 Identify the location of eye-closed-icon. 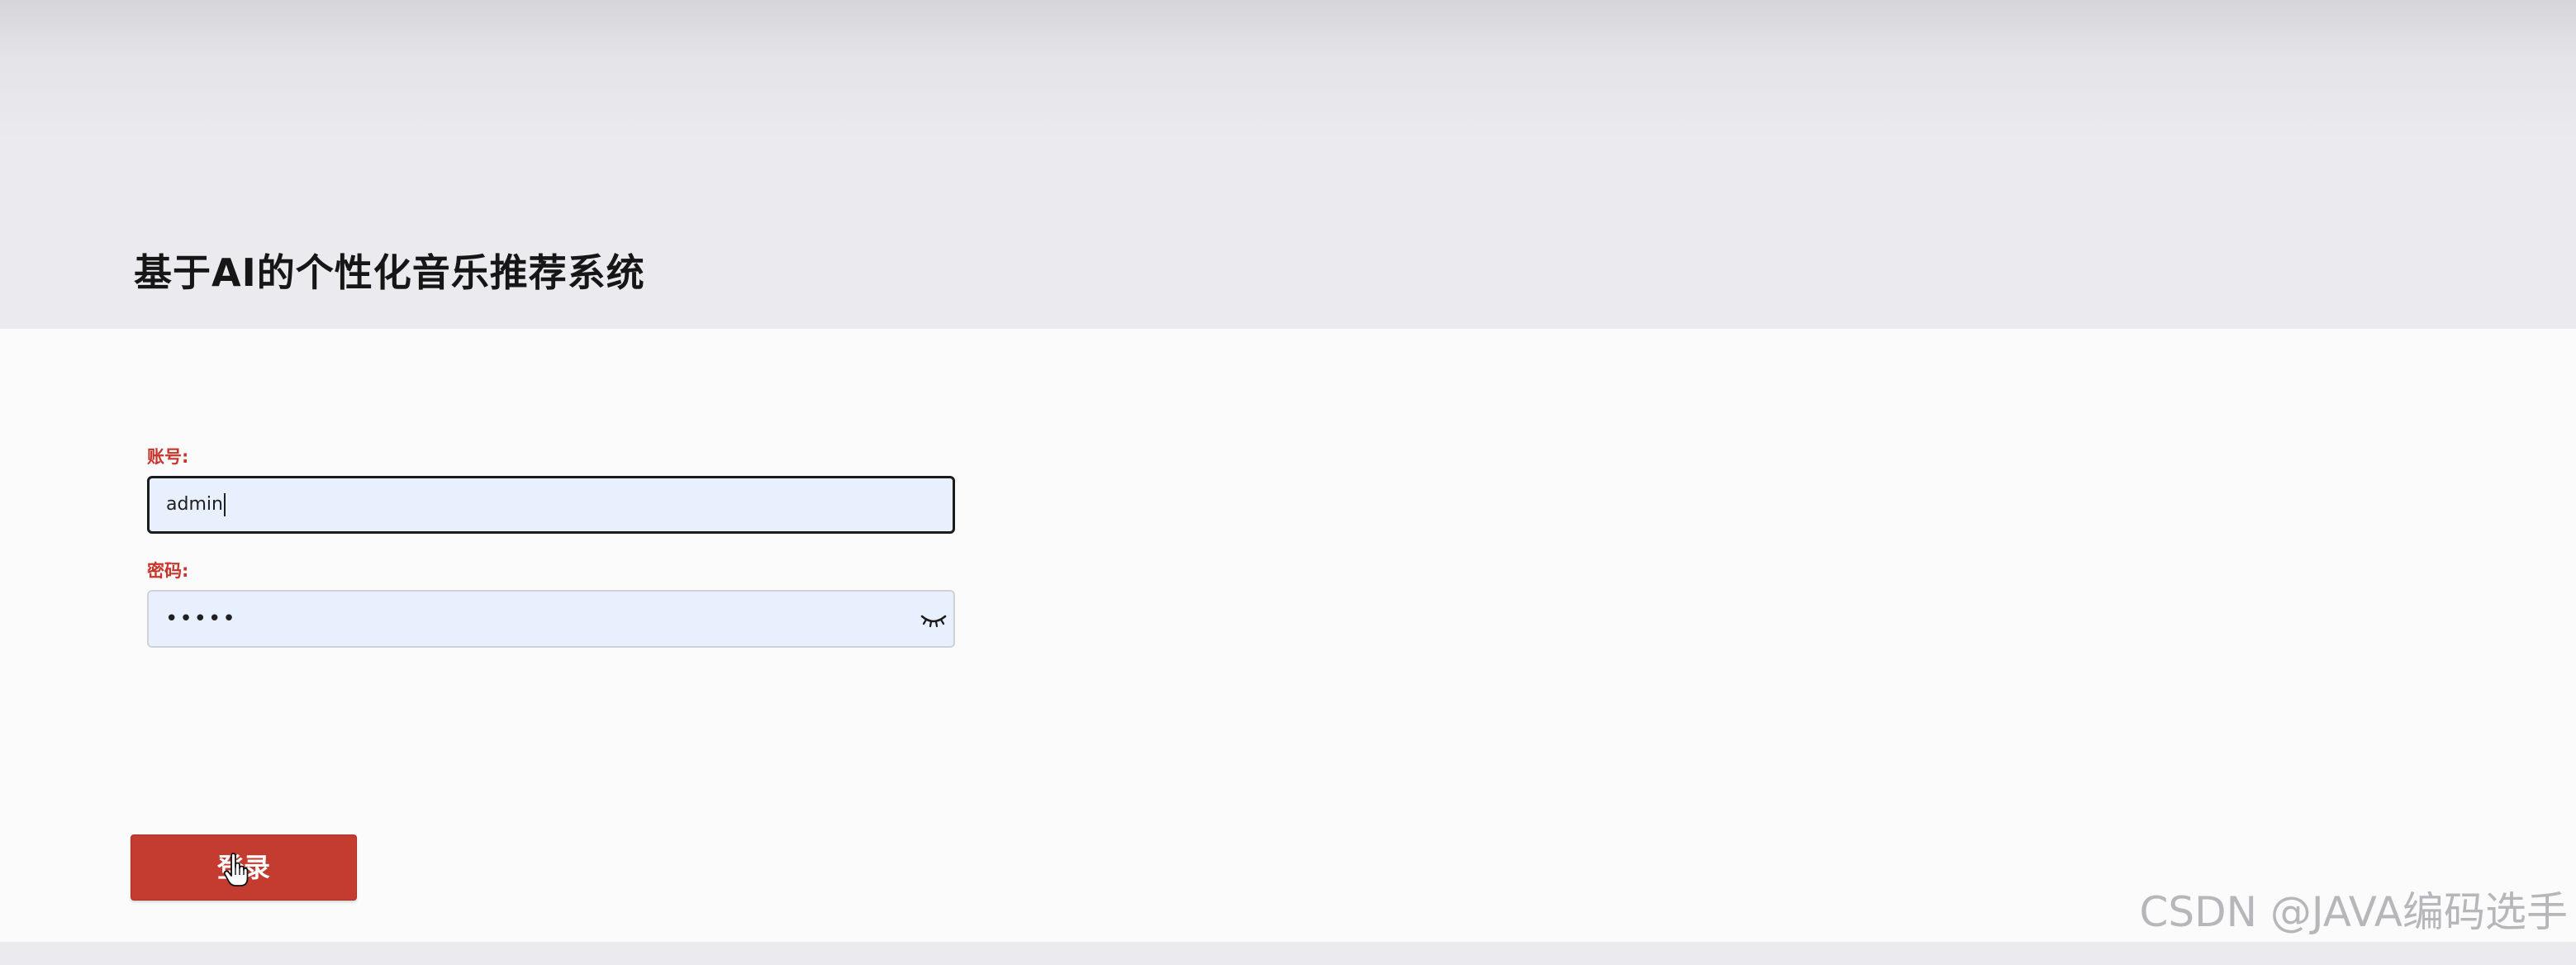
(934, 618).